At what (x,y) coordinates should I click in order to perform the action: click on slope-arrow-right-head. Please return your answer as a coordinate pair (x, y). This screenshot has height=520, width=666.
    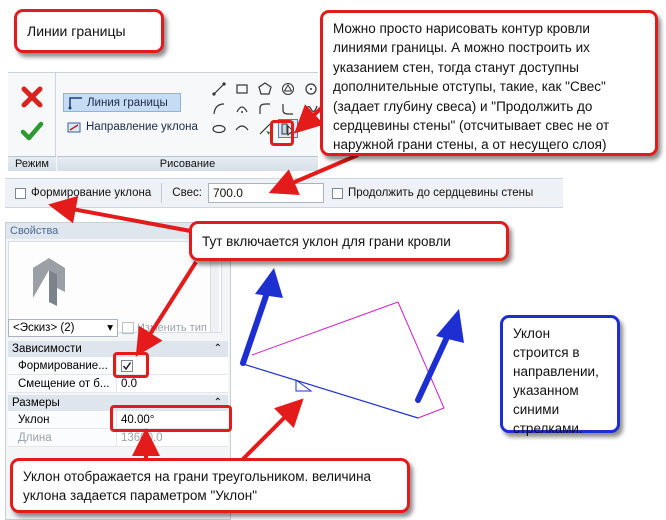
    Looking at the image, I should click on (450, 326).